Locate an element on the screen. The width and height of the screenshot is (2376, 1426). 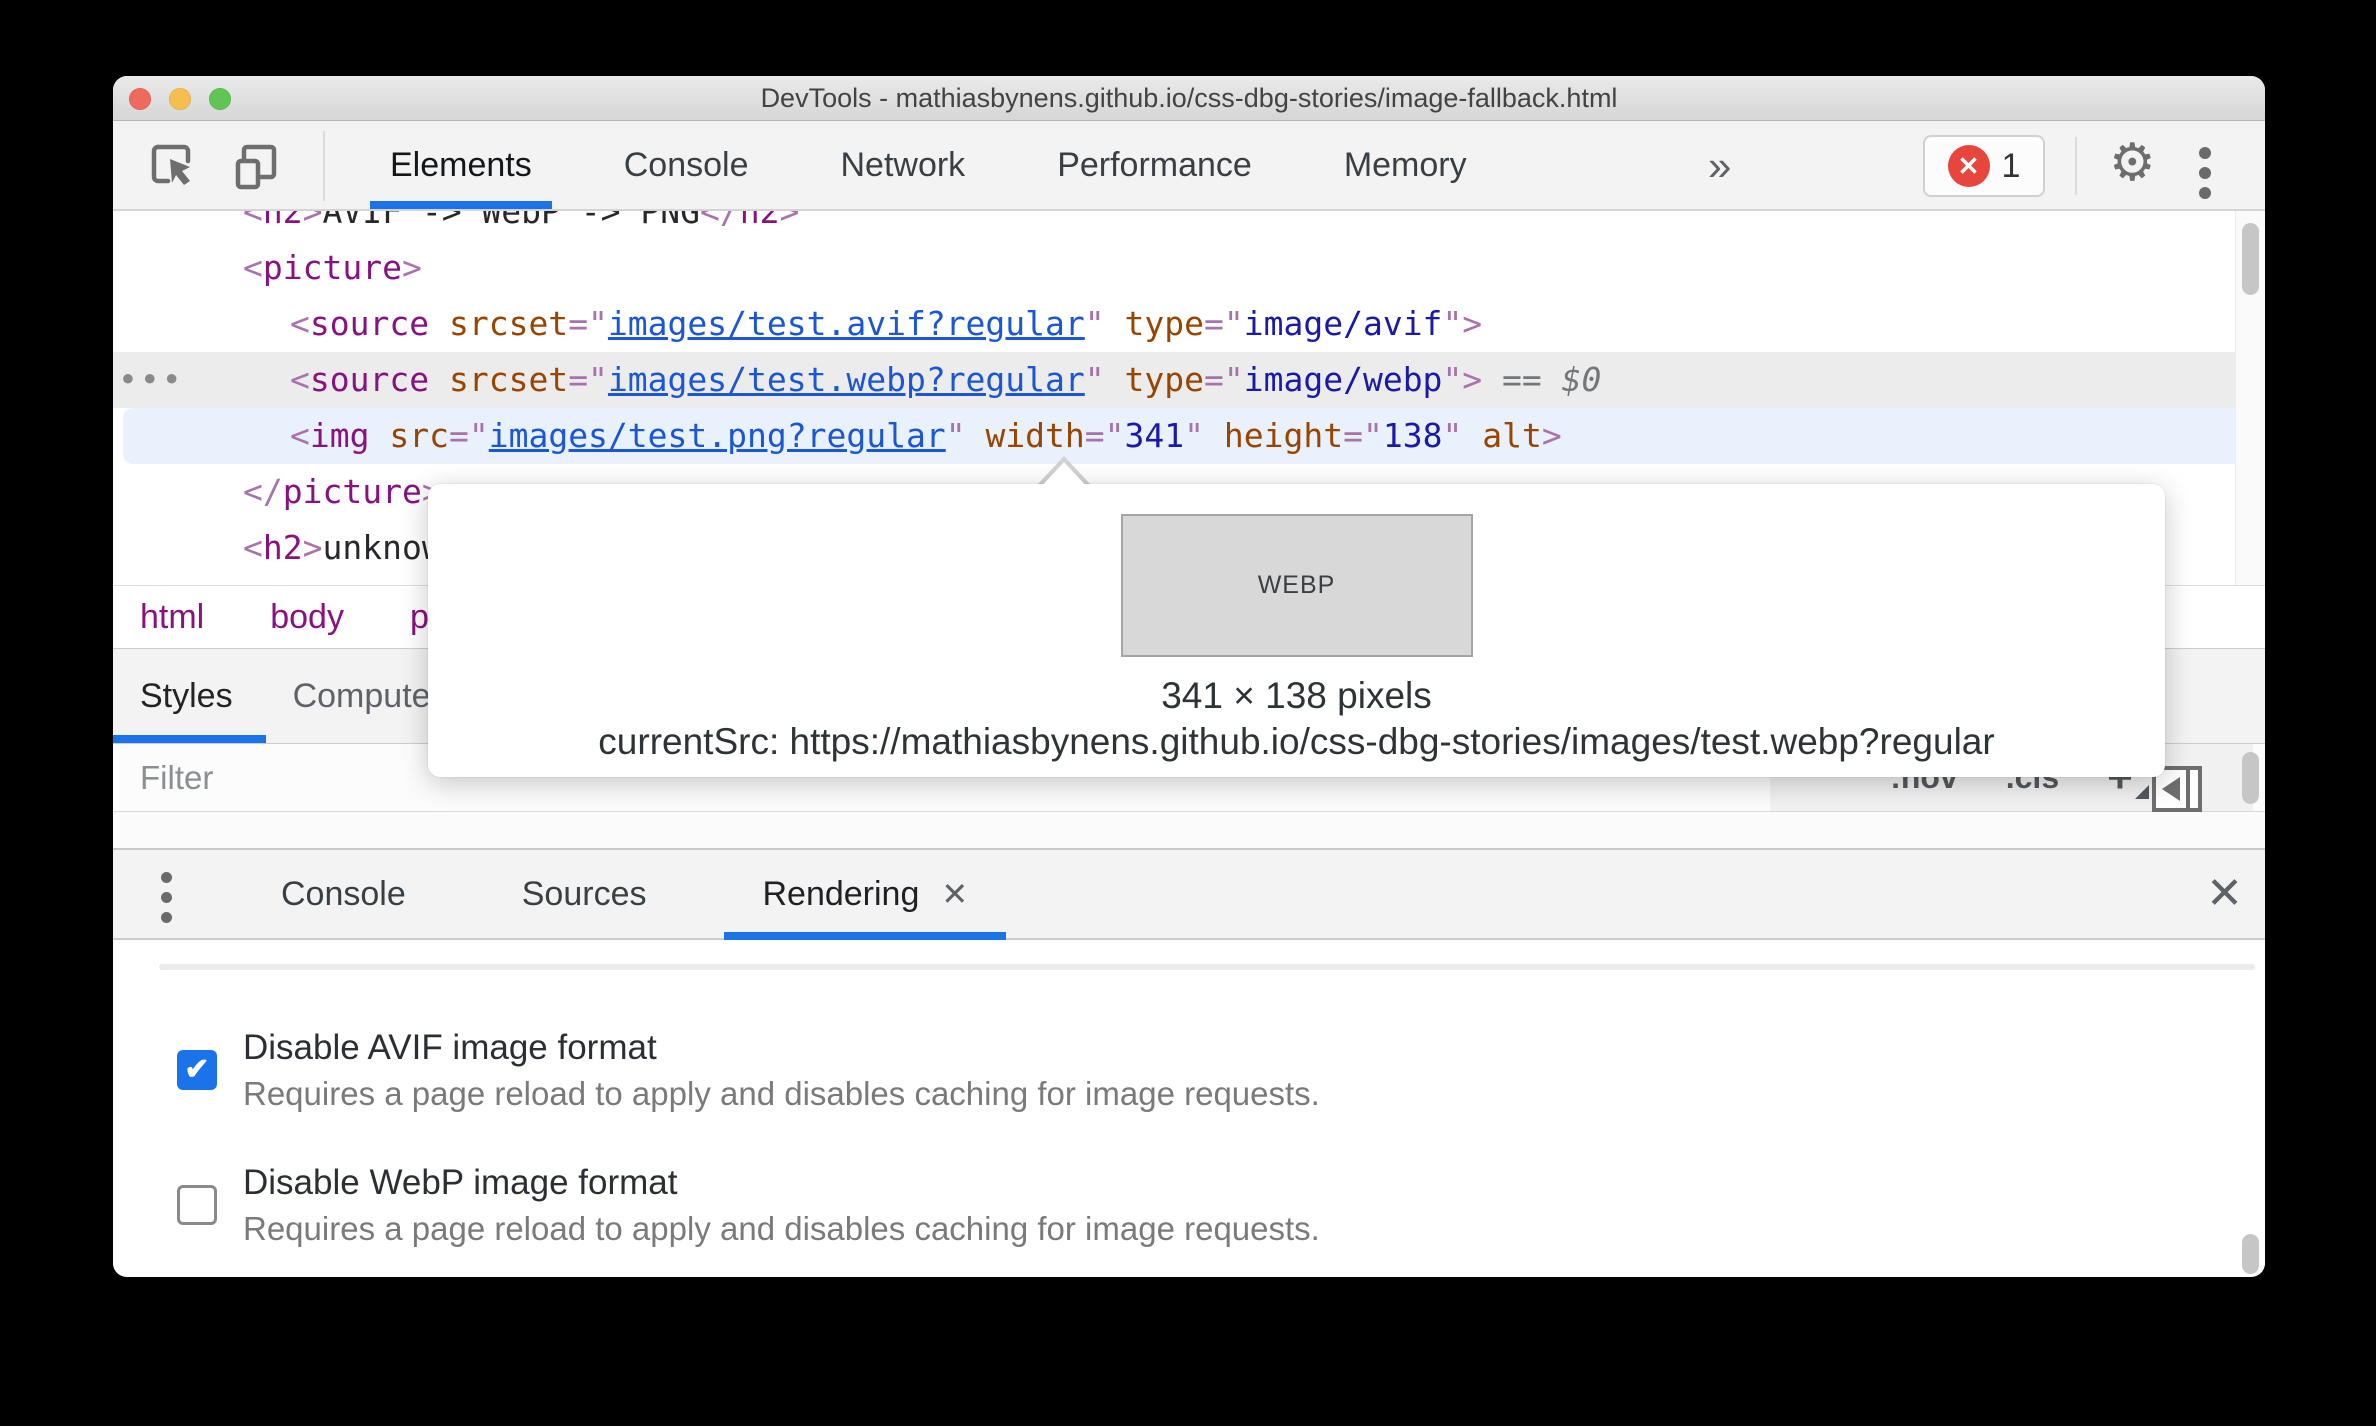
drawer-tab-label: Sources is located at coordinates (584, 893).